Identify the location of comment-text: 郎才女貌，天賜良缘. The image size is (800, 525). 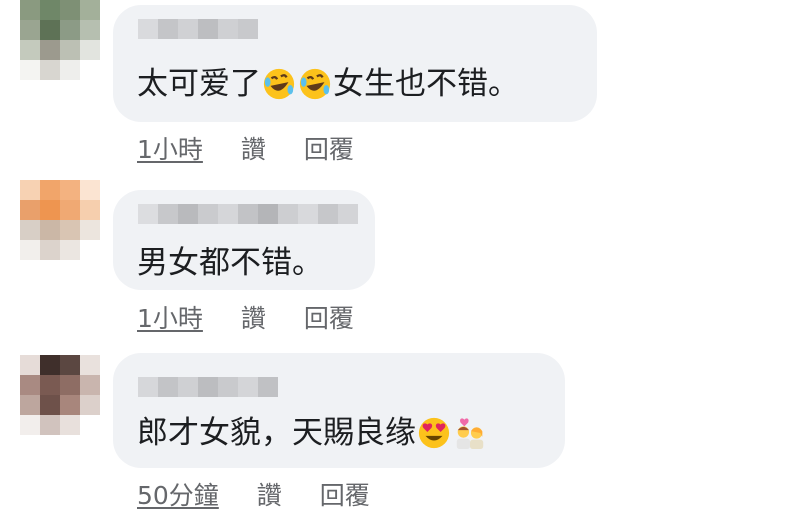
(312, 433).